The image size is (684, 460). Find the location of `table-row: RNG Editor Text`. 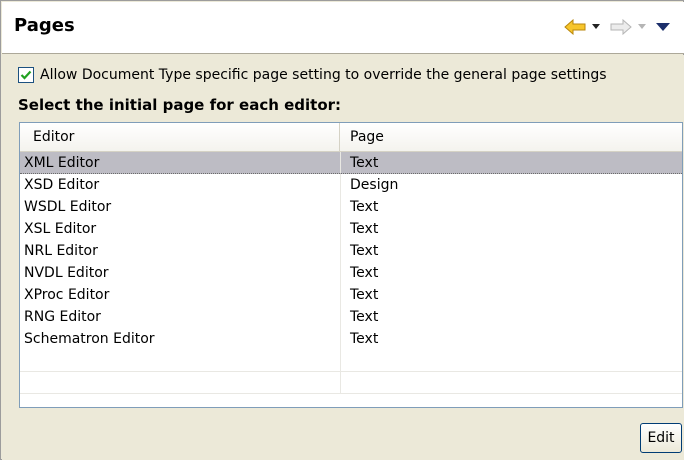

table-row: RNG Editor Text is located at coordinates (351, 317).